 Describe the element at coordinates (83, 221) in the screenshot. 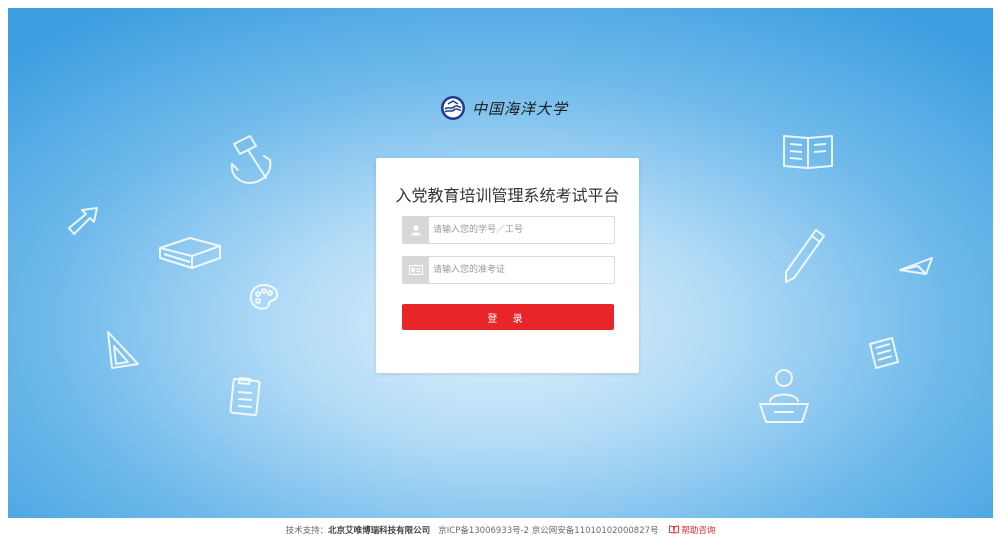

I see `arrow-icon` at that location.